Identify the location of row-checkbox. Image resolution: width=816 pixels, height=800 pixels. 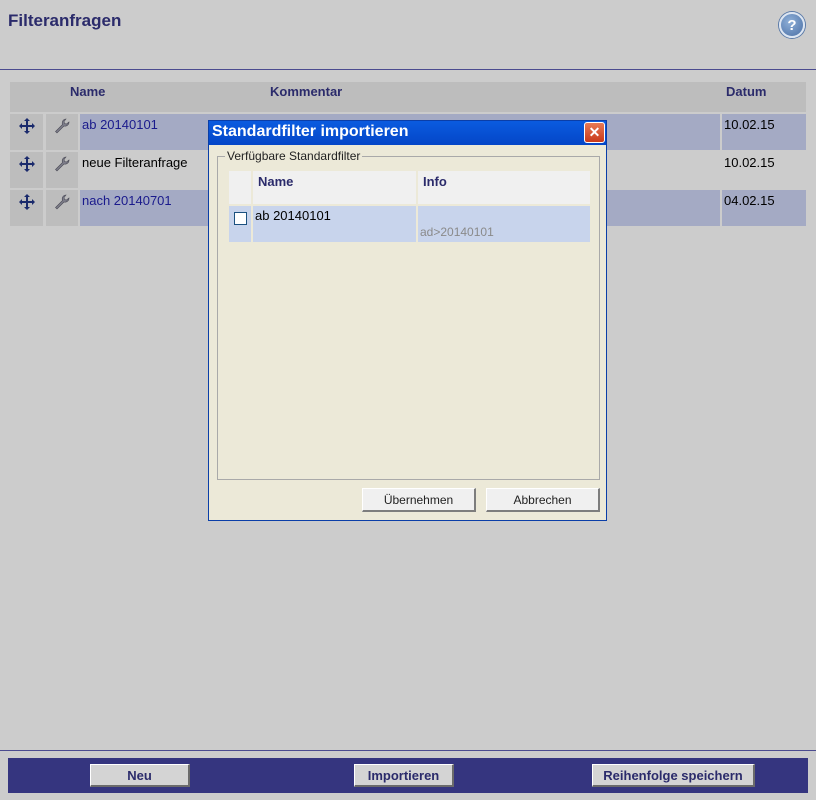
(240, 218).